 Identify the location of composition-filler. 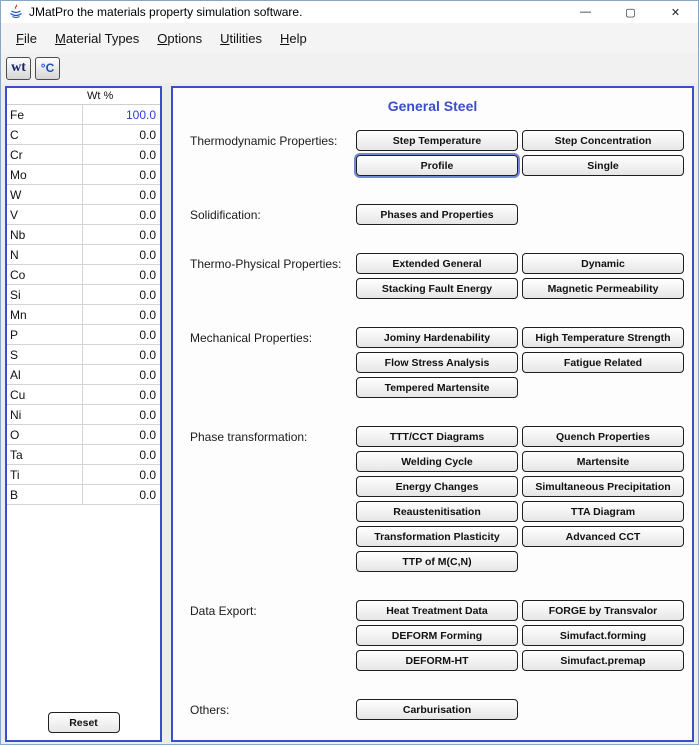
(83, 608).